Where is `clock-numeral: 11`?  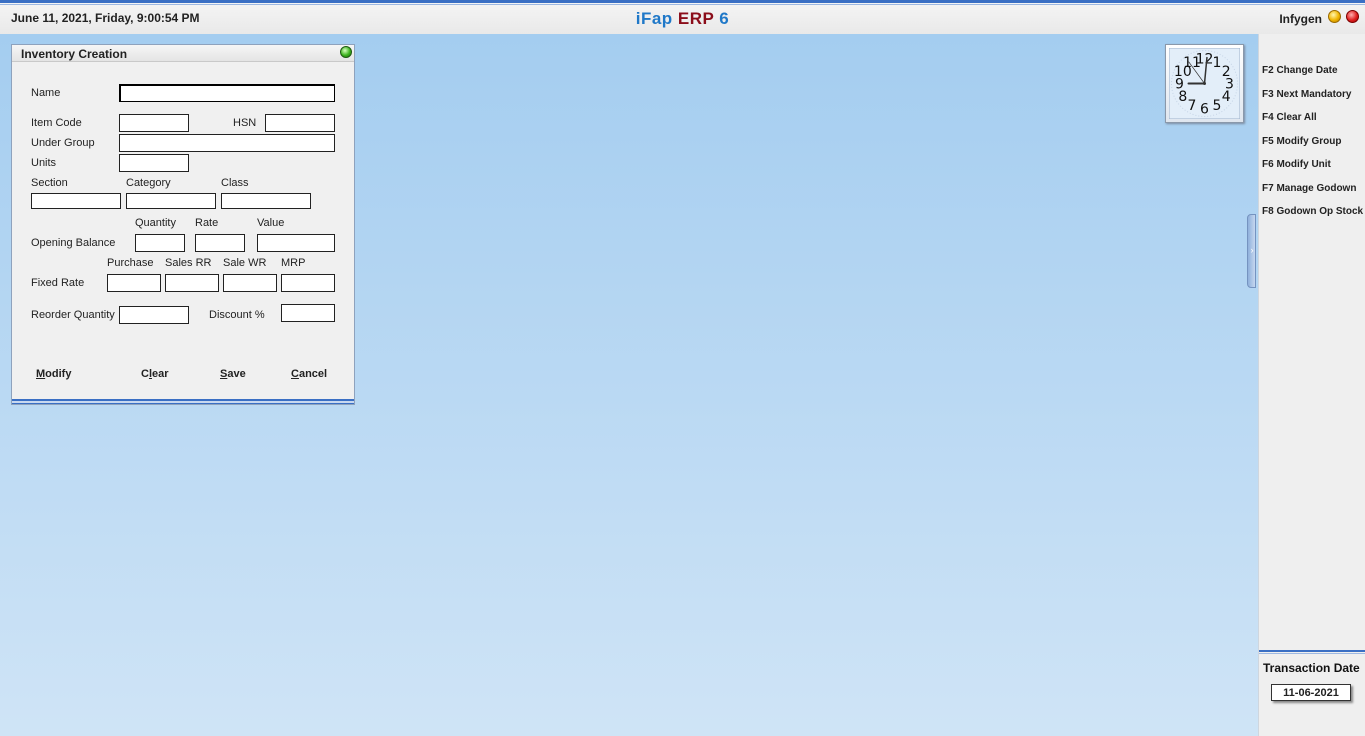 clock-numeral: 11 is located at coordinates (1192, 63).